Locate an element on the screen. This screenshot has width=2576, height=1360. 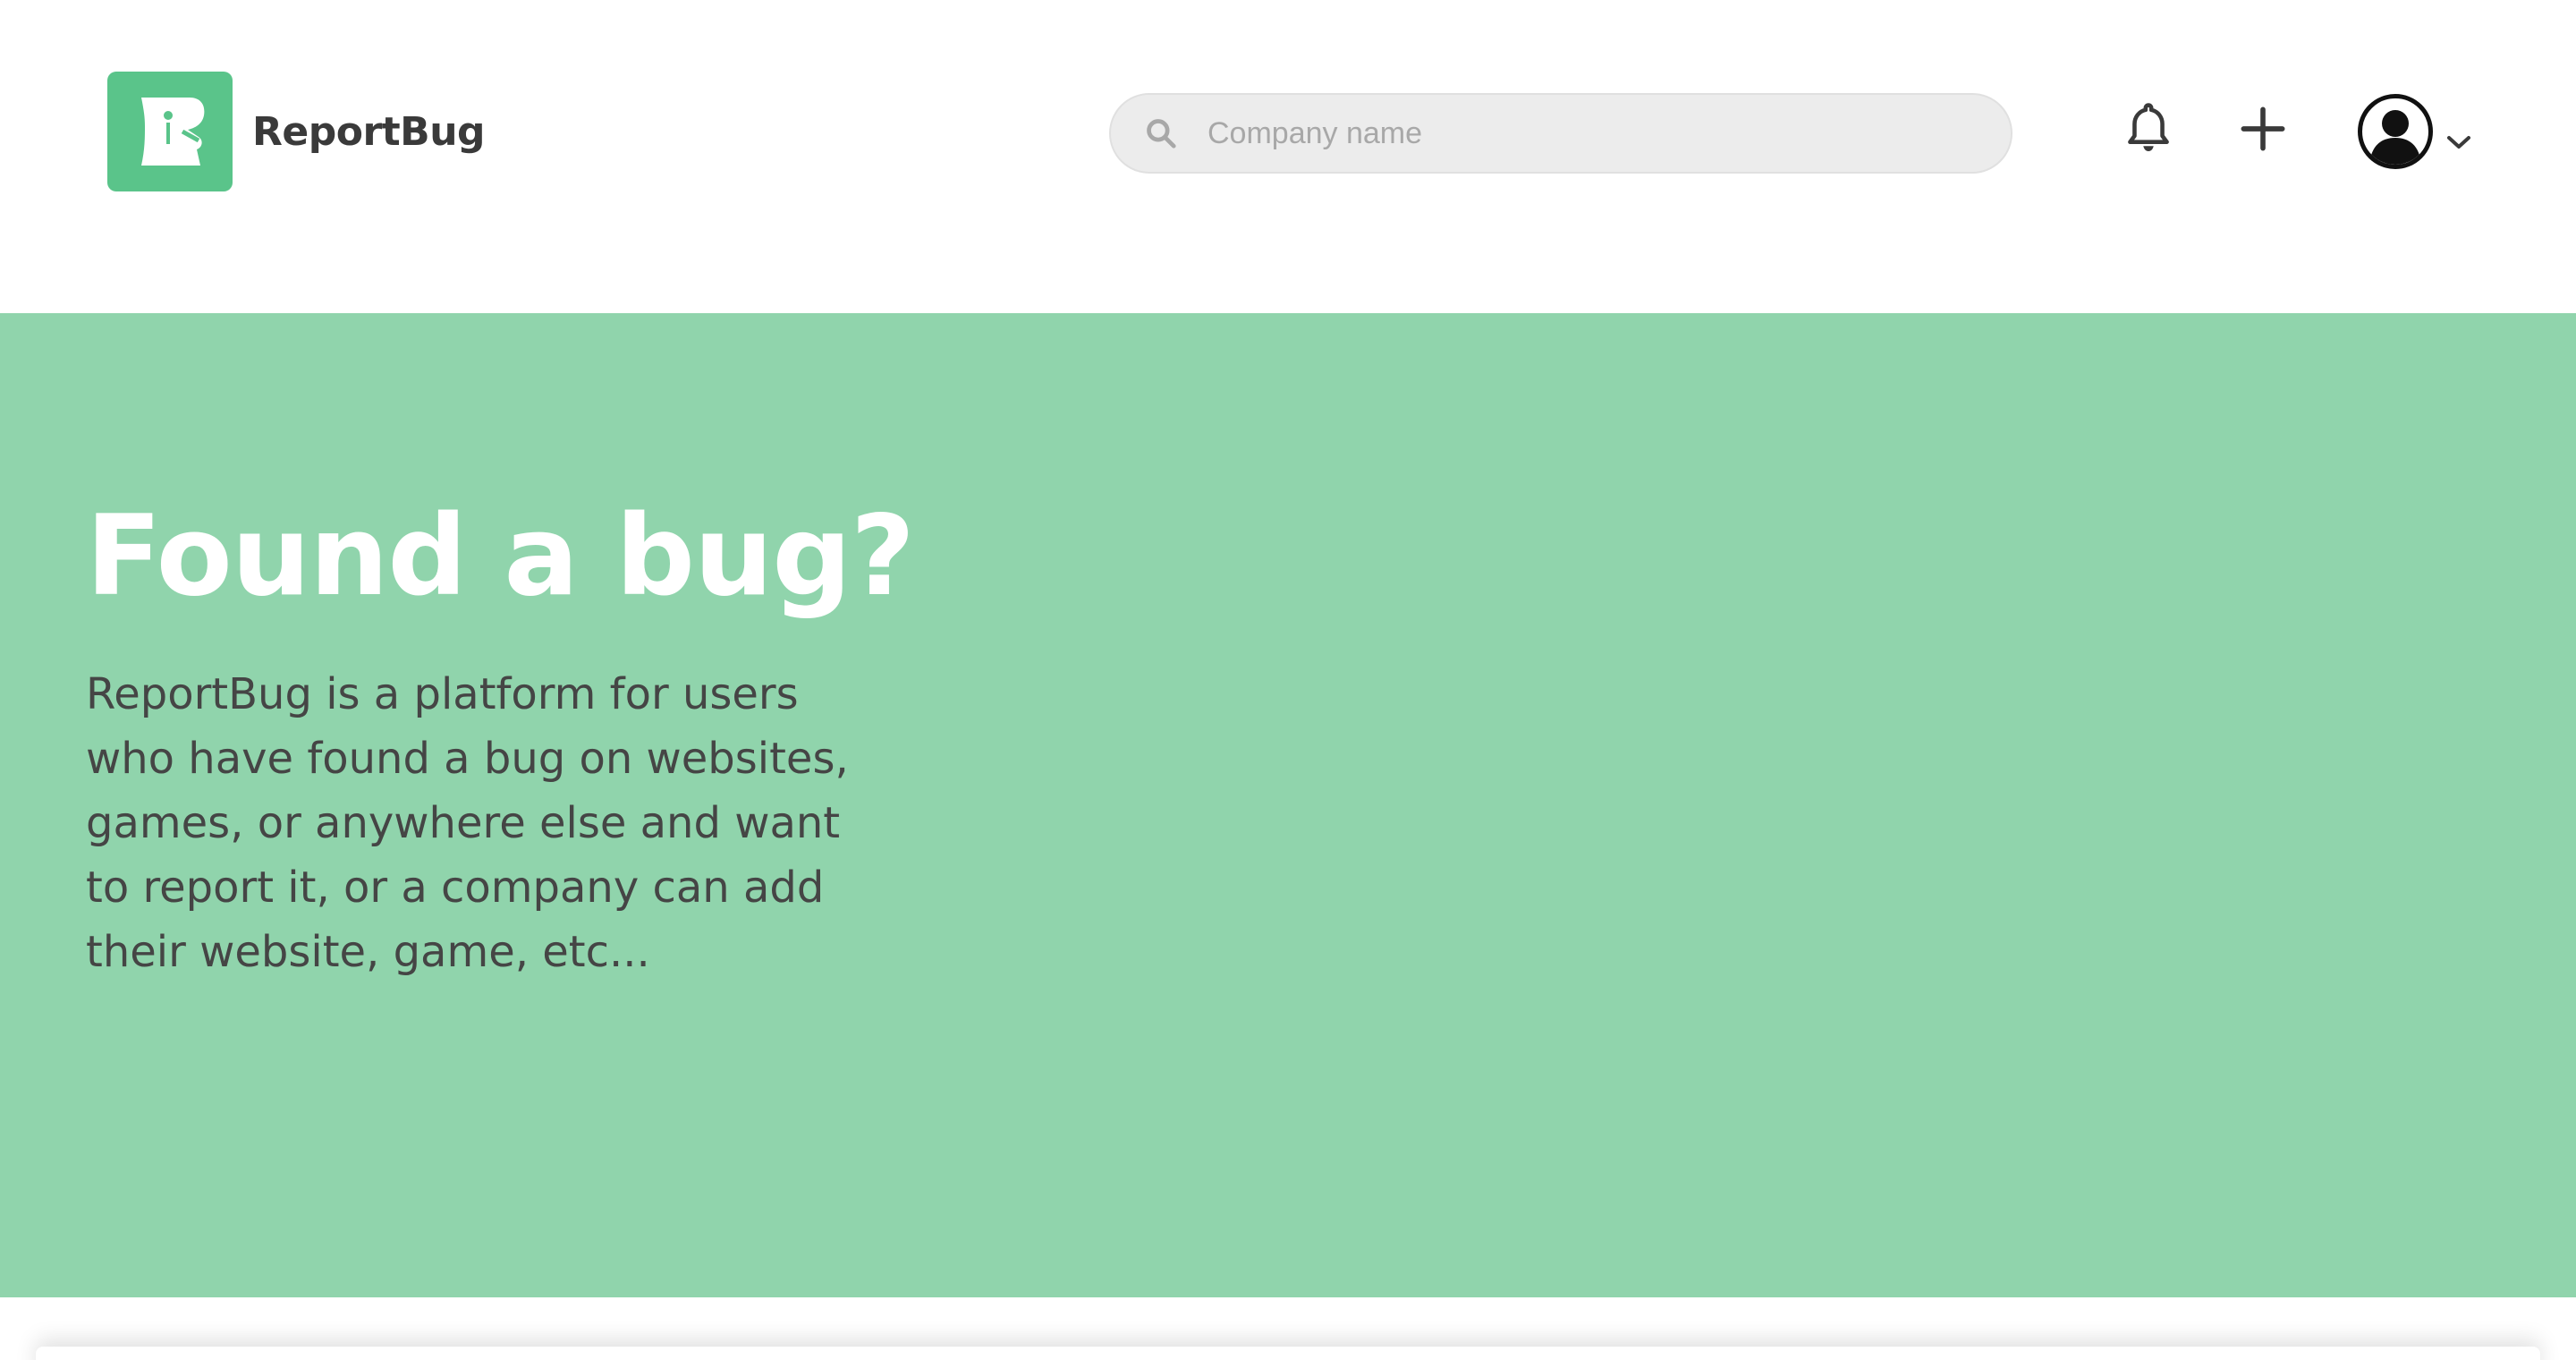
brand-logo-link: ReportBug is located at coordinates (296, 131).